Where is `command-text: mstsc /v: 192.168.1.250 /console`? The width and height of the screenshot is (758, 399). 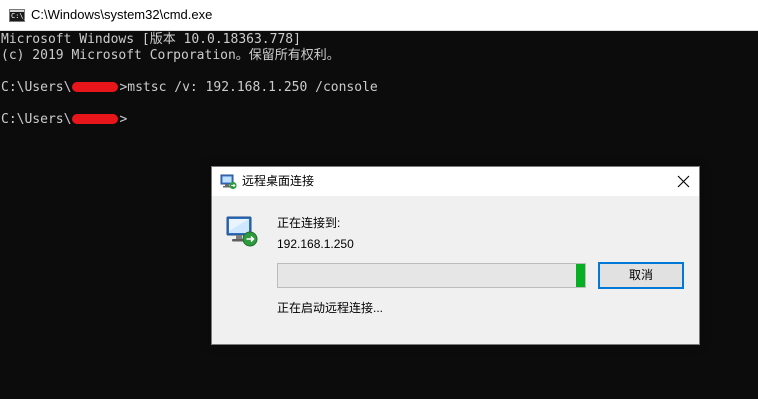
command-text: mstsc /v: 192.168.1.250 /console is located at coordinates (252, 87).